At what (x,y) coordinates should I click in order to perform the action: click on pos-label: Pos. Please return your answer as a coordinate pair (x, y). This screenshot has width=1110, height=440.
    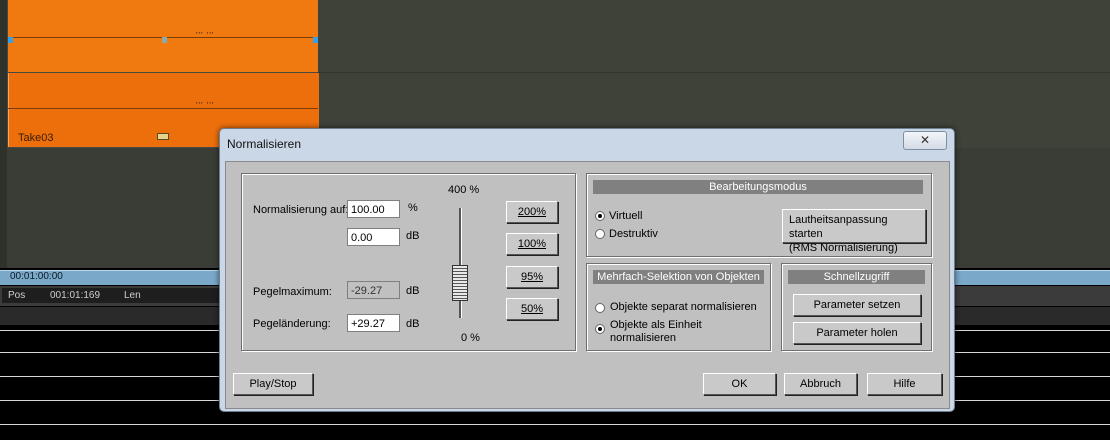
    Looking at the image, I should click on (23, 295).